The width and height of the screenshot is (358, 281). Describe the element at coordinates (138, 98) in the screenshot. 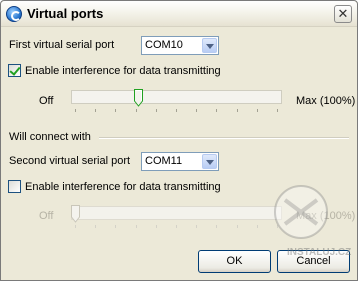

I see `first-slider-thumb` at that location.